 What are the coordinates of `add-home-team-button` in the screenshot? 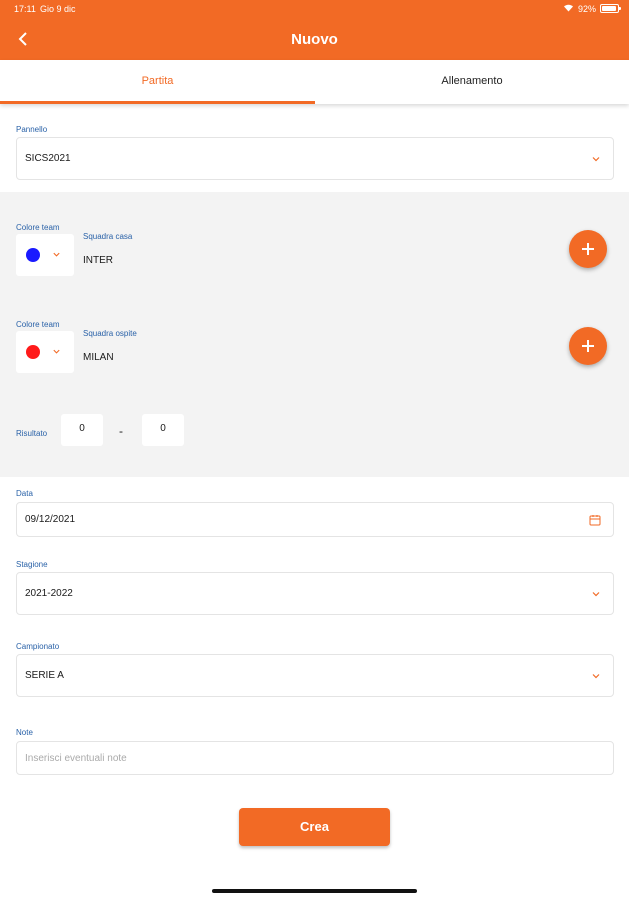 It's located at (588, 249).